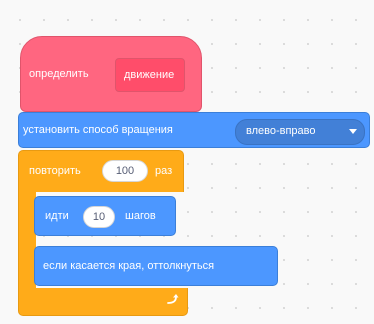  What do you see at coordinates (103, 302) in the screenshot?
I see `repeat-block-bottom` at bounding box center [103, 302].